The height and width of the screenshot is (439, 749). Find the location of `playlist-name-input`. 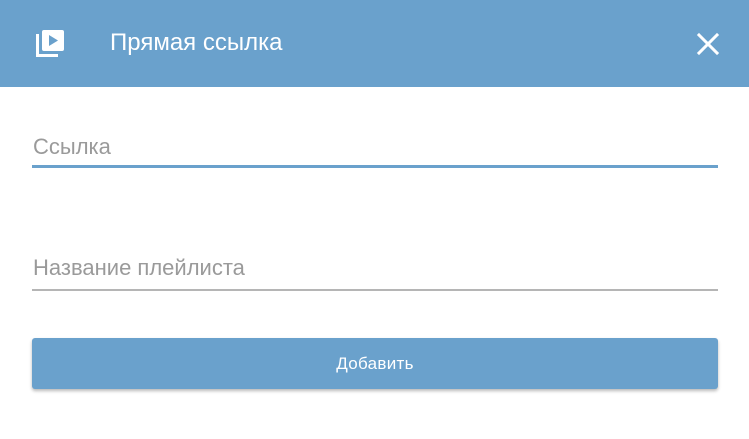

playlist-name-input is located at coordinates (375, 268).